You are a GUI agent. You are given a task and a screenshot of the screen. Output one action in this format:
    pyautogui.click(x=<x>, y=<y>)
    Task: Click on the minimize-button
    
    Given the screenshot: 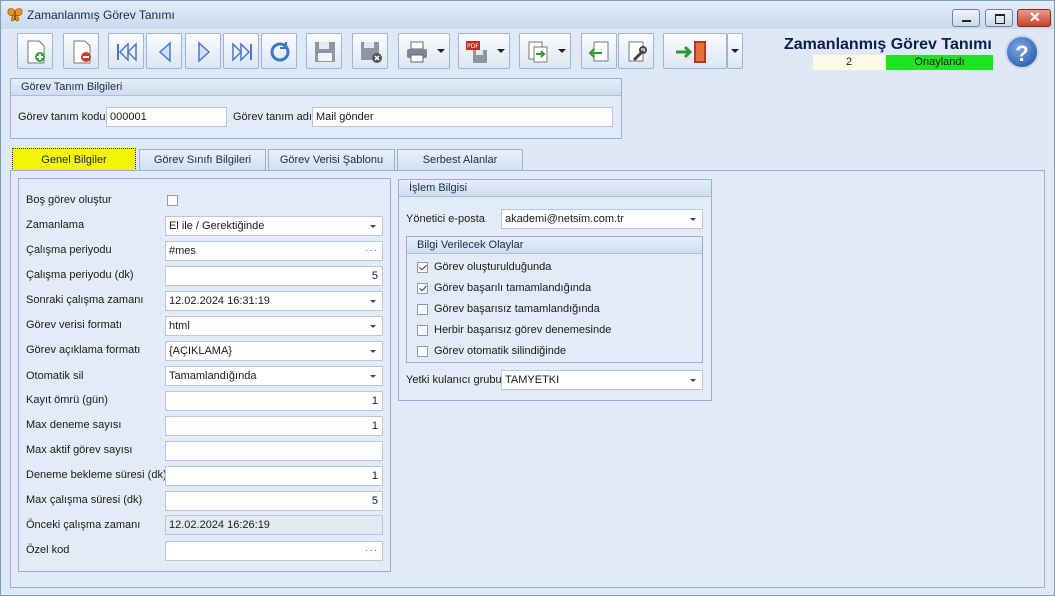 What is the action you would take?
    pyautogui.click(x=966, y=18)
    